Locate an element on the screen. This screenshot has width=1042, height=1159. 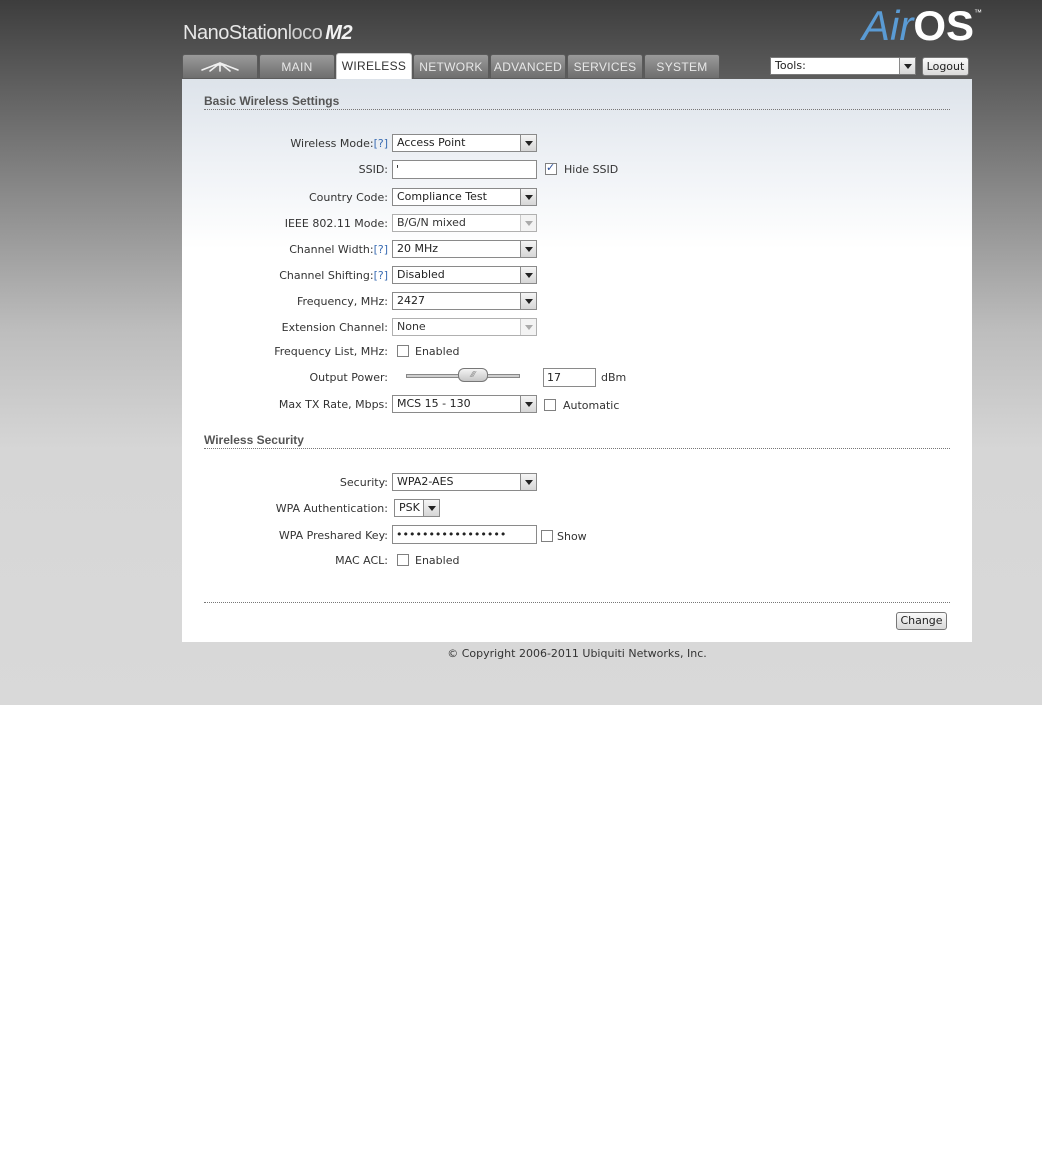
airos-logo-air: Air is located at coordinates (888, 25).